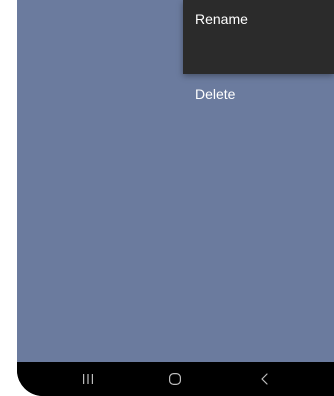 The image size is (334, 396). I want to click on recent-apps-icon, so click(88, 379).